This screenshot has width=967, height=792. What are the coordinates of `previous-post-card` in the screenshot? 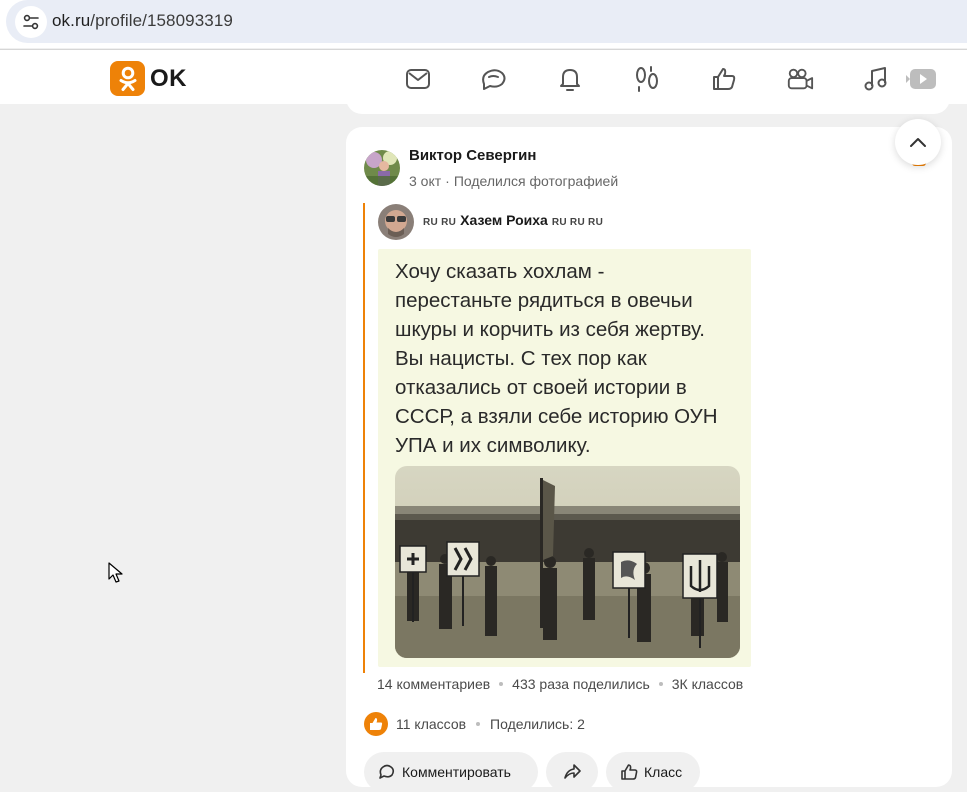 It's located at (648, 106).